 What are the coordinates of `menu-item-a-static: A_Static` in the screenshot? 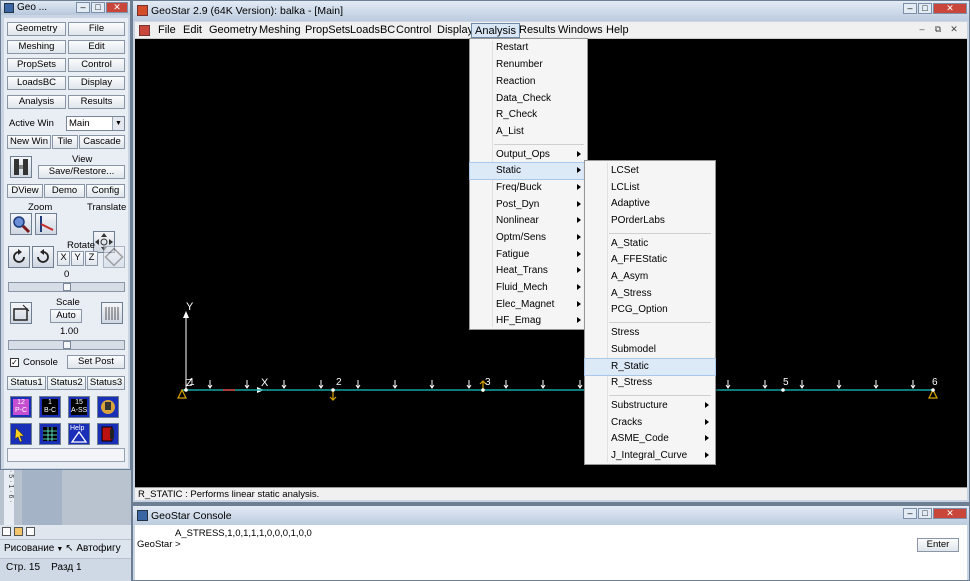 It's located at (650, 244).